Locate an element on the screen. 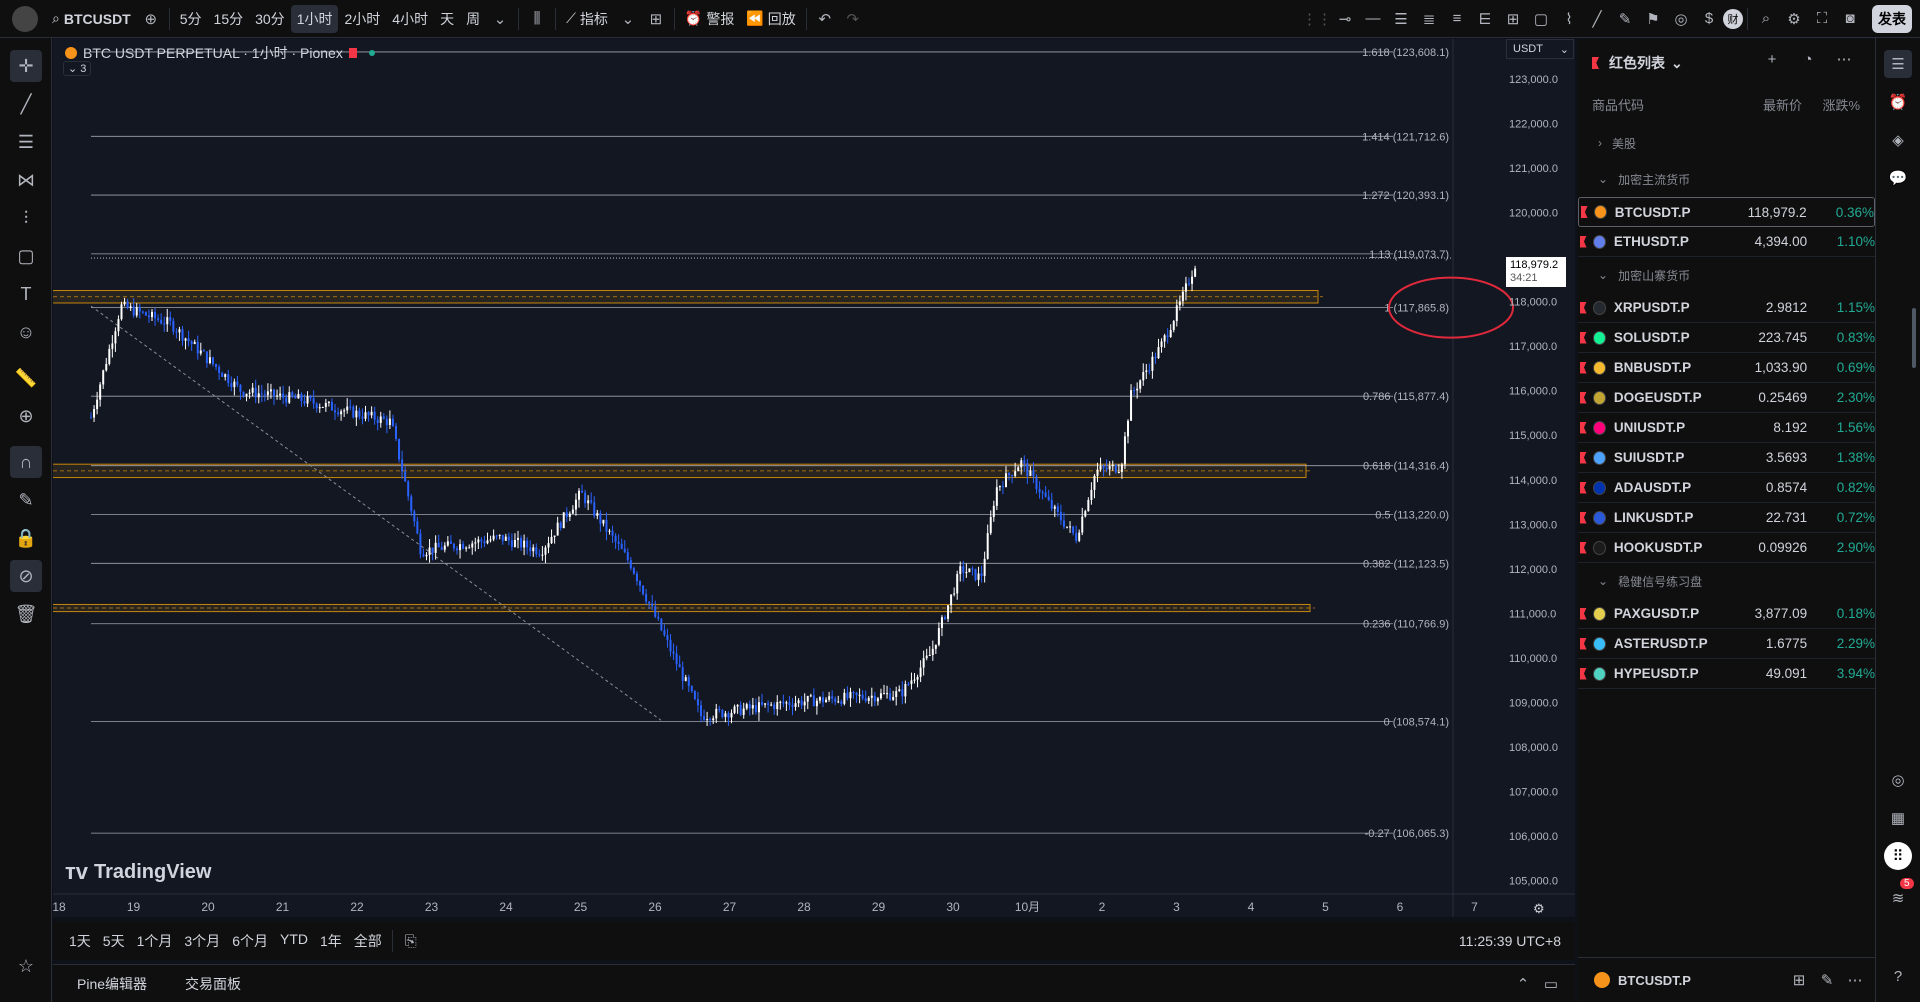  price-zone is located at coordinates (679, 608).